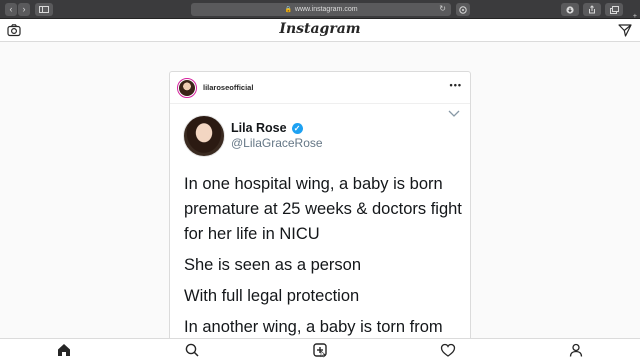 The width and height of the screenshot is (640, 360). What do you see at coordinates (625, 30) in the screenshot?
I see `direct-message-icon` at bounding box center [625, 30].